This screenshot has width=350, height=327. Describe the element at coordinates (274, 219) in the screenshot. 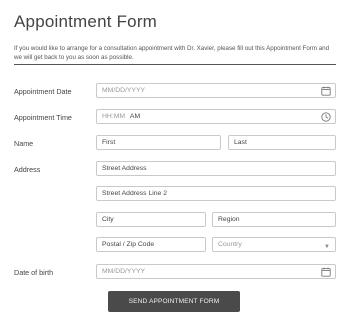

I see `region-input: Region` at that location.